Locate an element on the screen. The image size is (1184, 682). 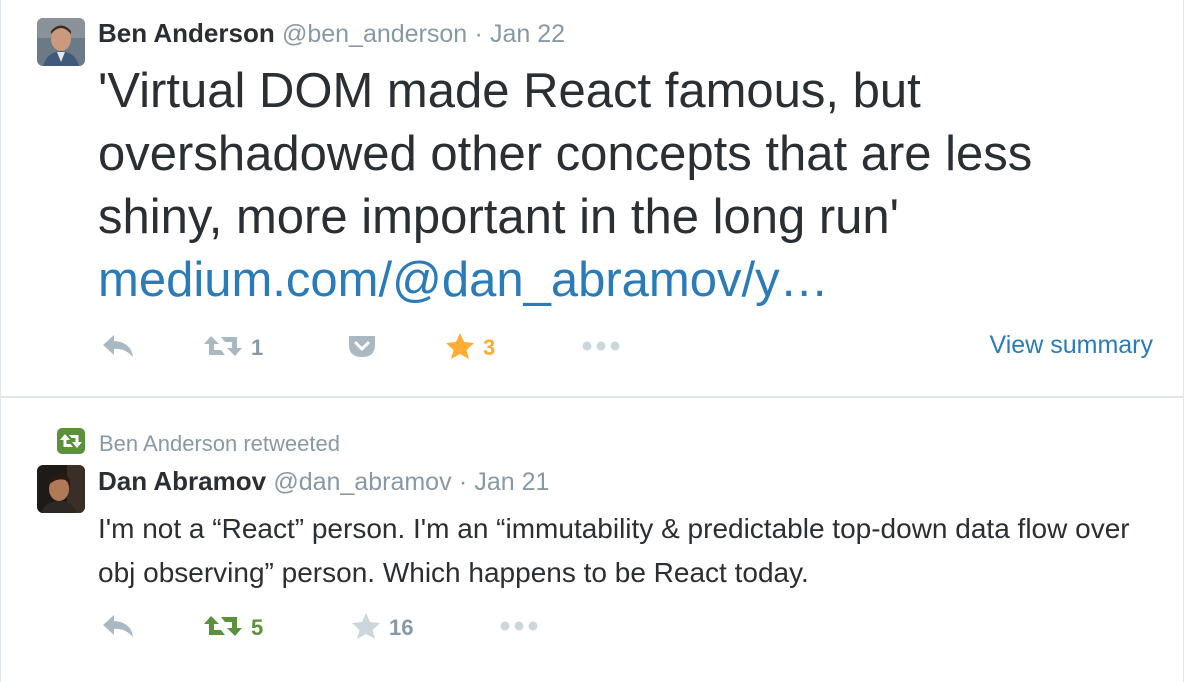
retweet-context: Ben Anderson retweeted is located at coordinates (198, 444).